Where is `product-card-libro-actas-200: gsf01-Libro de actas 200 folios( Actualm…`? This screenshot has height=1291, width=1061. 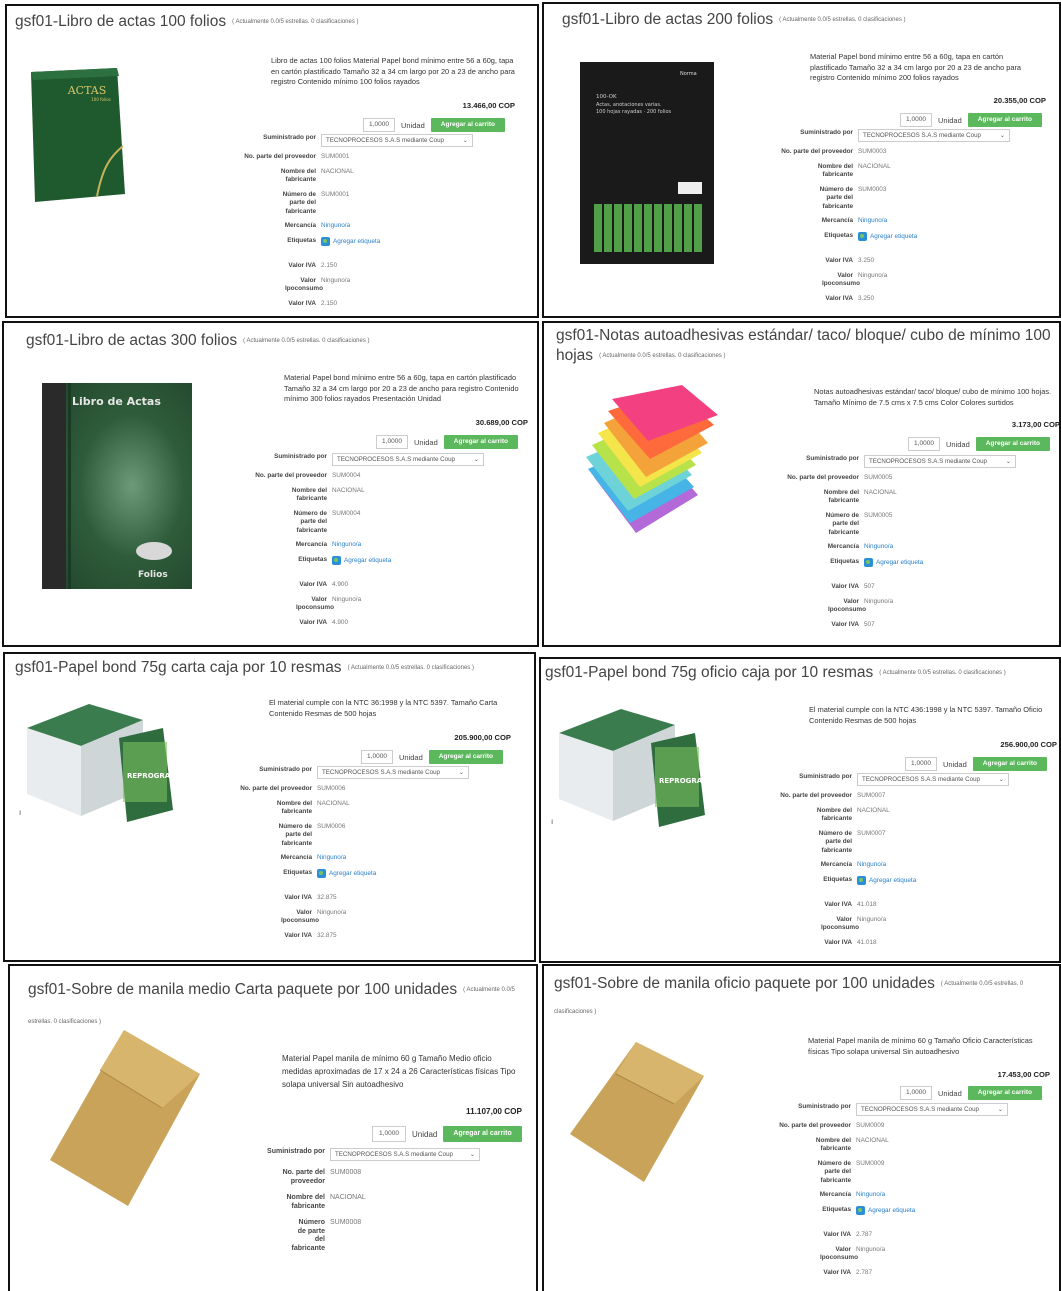 product-card-libro-actas-200: gsf01-Libro de actas 200 folios( Actualm… is located at coordinates (801, 160).